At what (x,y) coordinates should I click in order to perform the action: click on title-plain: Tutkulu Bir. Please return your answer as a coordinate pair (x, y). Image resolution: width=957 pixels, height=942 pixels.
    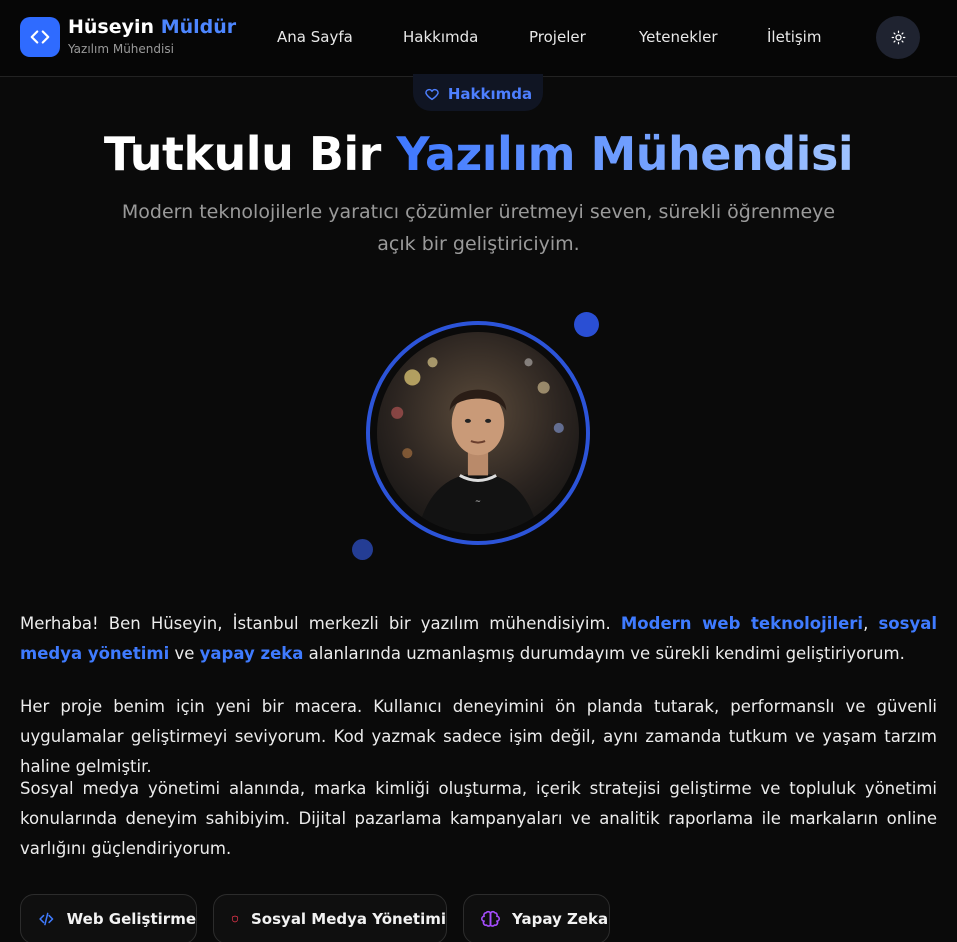
    Looking at the image, I should click on (242, 154).